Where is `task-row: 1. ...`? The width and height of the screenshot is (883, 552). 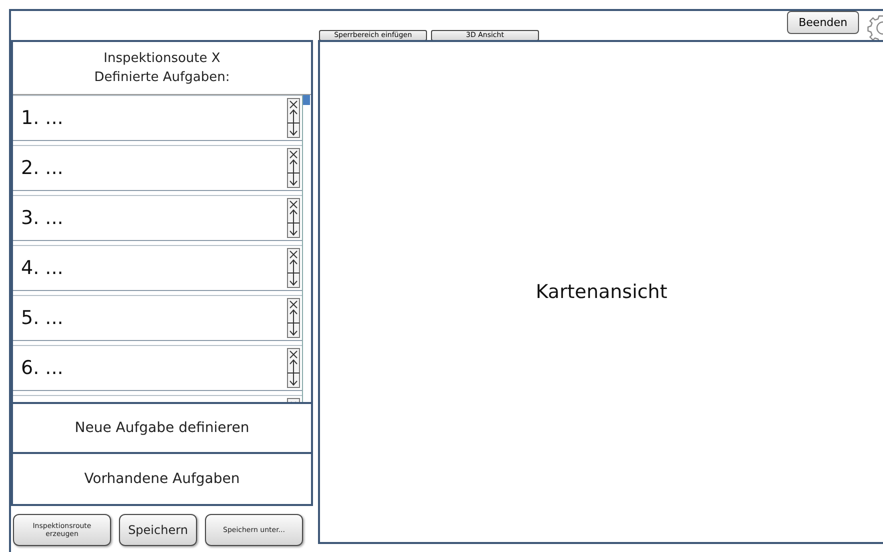
task-row: 1. ... is located at coordinates (157, 118).